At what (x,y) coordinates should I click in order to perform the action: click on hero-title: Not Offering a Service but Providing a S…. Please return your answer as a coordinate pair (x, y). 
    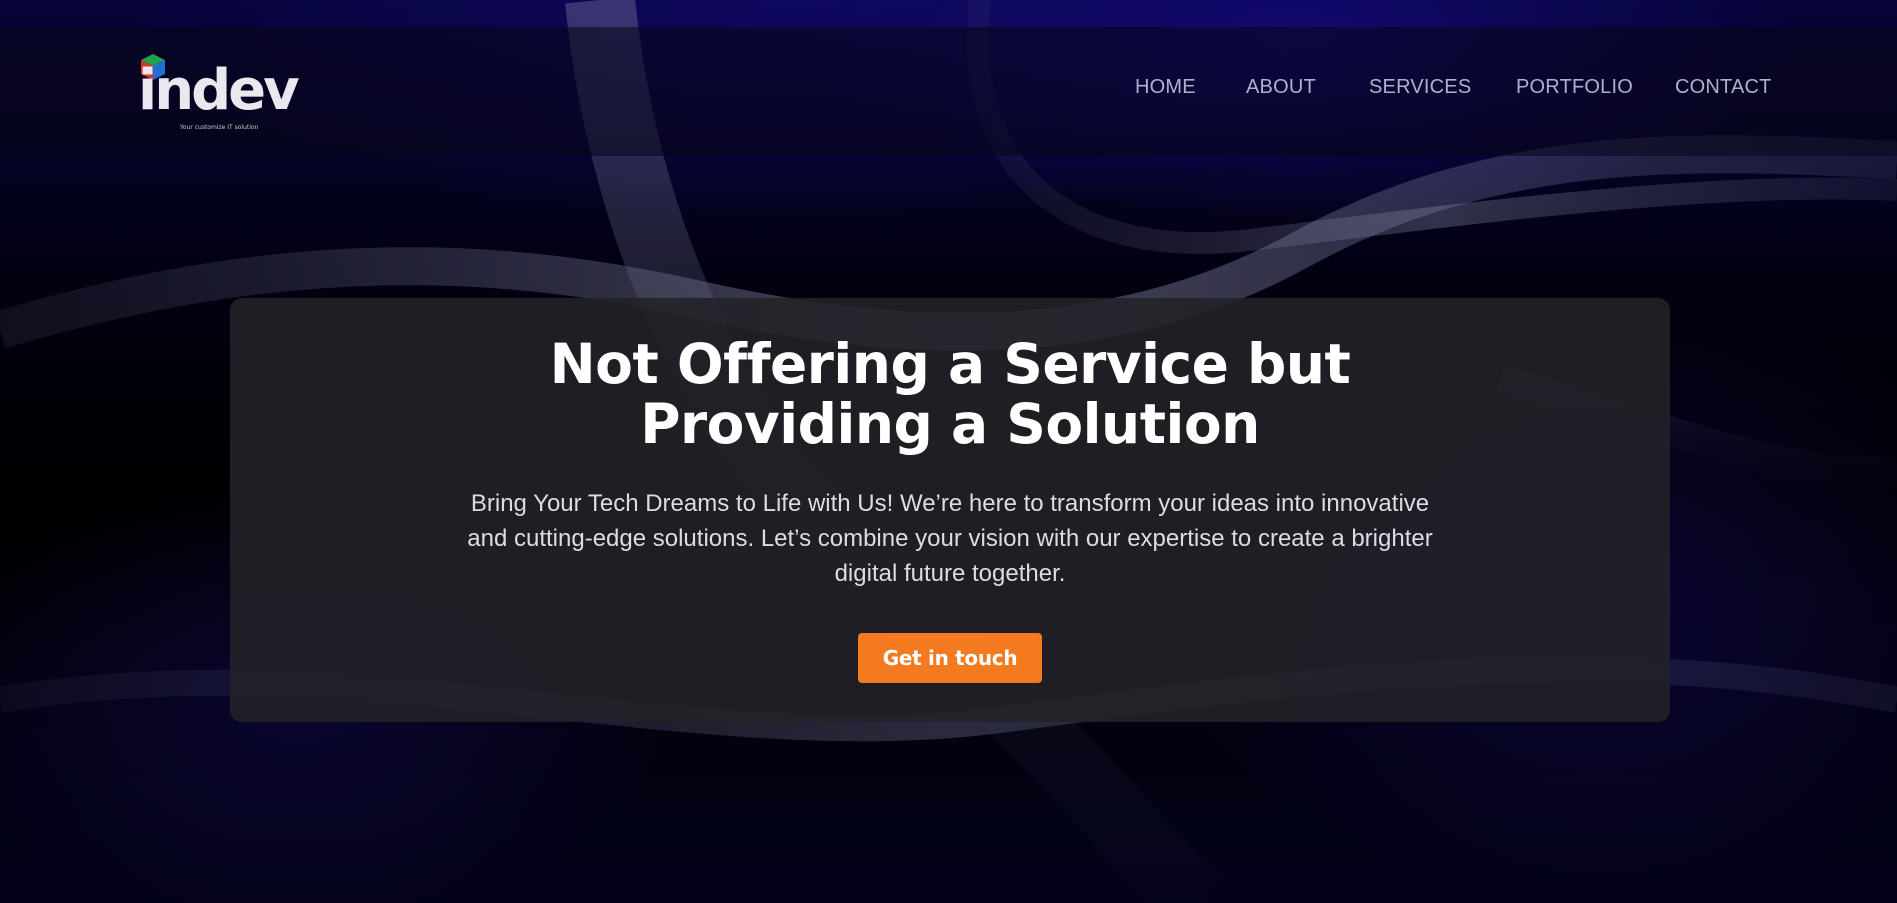
    Looking at the image, I should click on (950, 394).